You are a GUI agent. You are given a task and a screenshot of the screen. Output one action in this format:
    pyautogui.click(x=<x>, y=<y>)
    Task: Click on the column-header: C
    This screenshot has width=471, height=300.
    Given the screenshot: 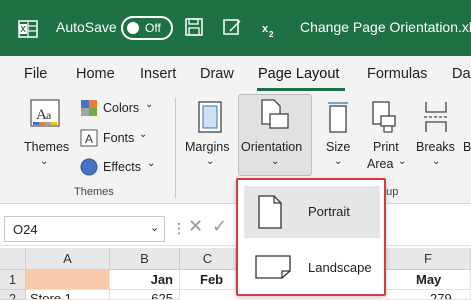 What is the action you would take?
    pyautogui.click(x=208, y=259)
    